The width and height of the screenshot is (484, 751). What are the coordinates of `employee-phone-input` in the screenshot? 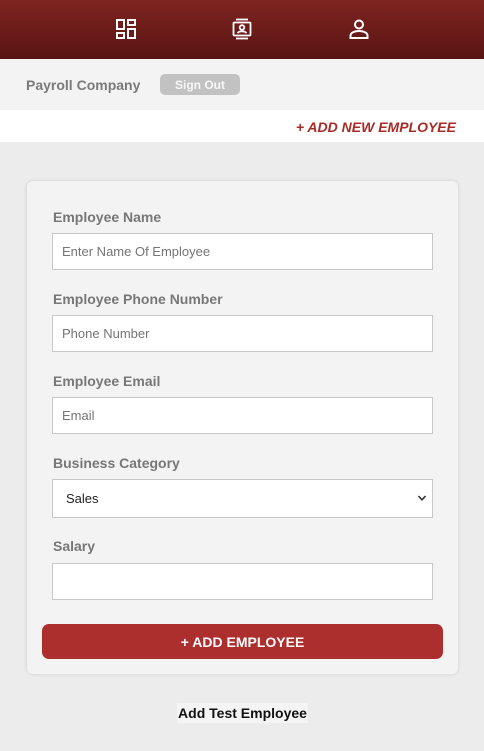 It's located at (242, 333).